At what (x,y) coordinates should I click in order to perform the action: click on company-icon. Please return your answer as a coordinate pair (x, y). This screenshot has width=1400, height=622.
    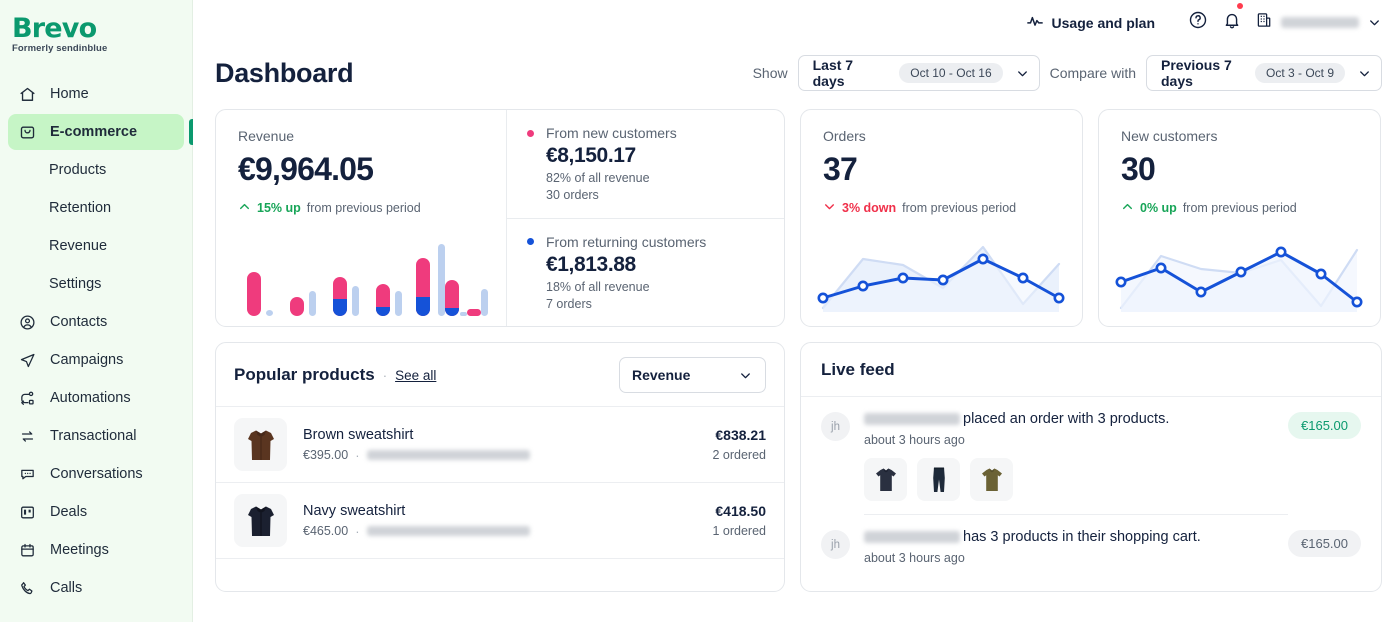
    Looking at the image, I should click on (1264, 22).